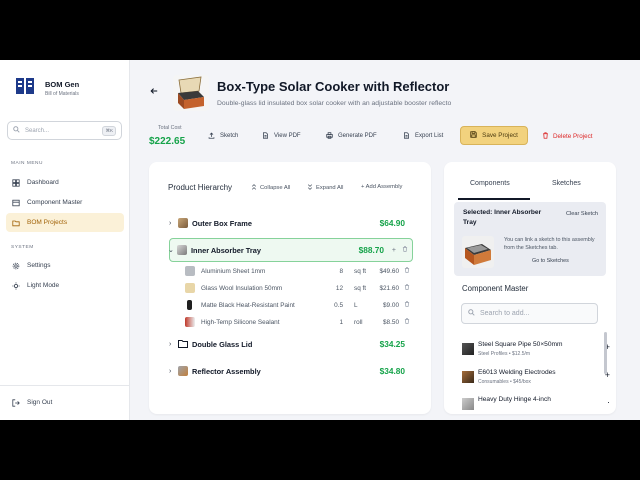 This screenshot has height=480, width=640. Describe the element at coordinates (16, 182) in the screenshot. I see `dashboard-icon` at that location.